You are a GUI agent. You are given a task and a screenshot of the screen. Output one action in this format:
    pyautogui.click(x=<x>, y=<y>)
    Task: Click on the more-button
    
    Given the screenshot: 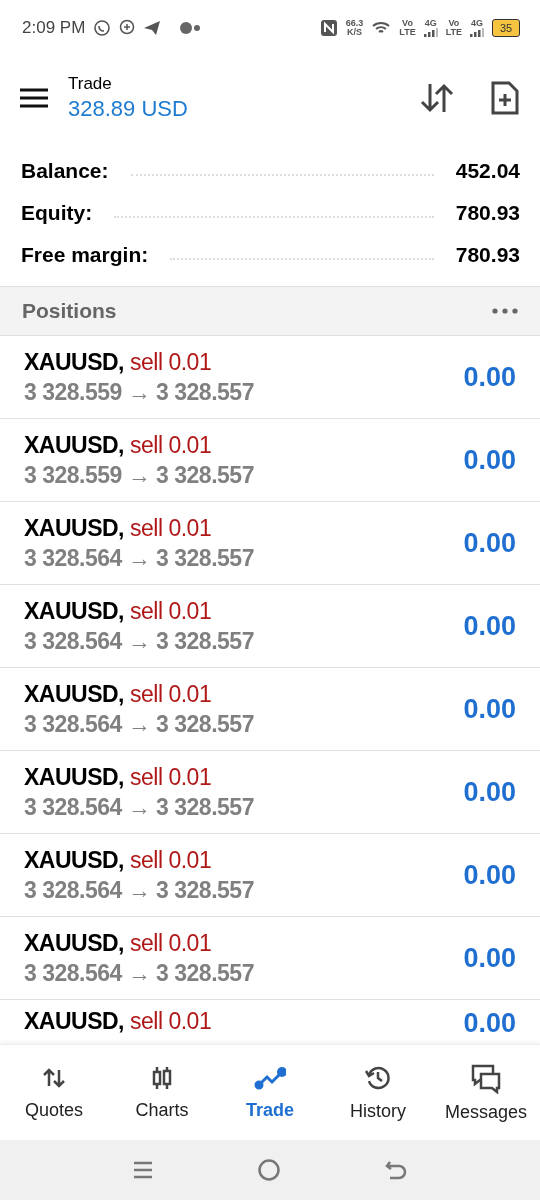 What is the action you would take?
    pyautogui.click(x=505, y=311)
    